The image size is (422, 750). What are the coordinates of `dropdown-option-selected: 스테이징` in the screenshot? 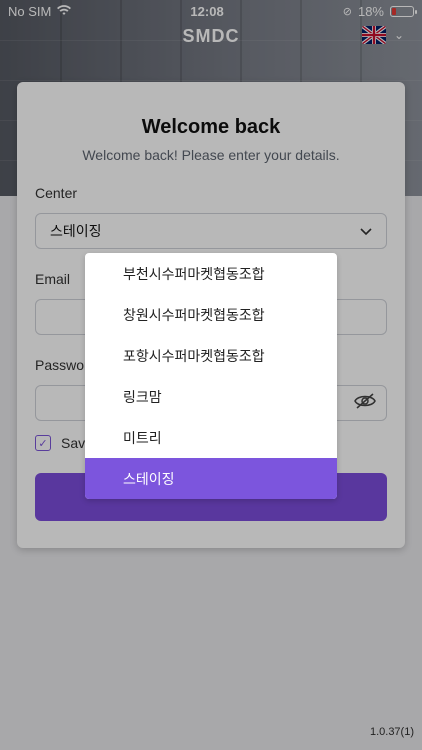 It's located at (211, 478).